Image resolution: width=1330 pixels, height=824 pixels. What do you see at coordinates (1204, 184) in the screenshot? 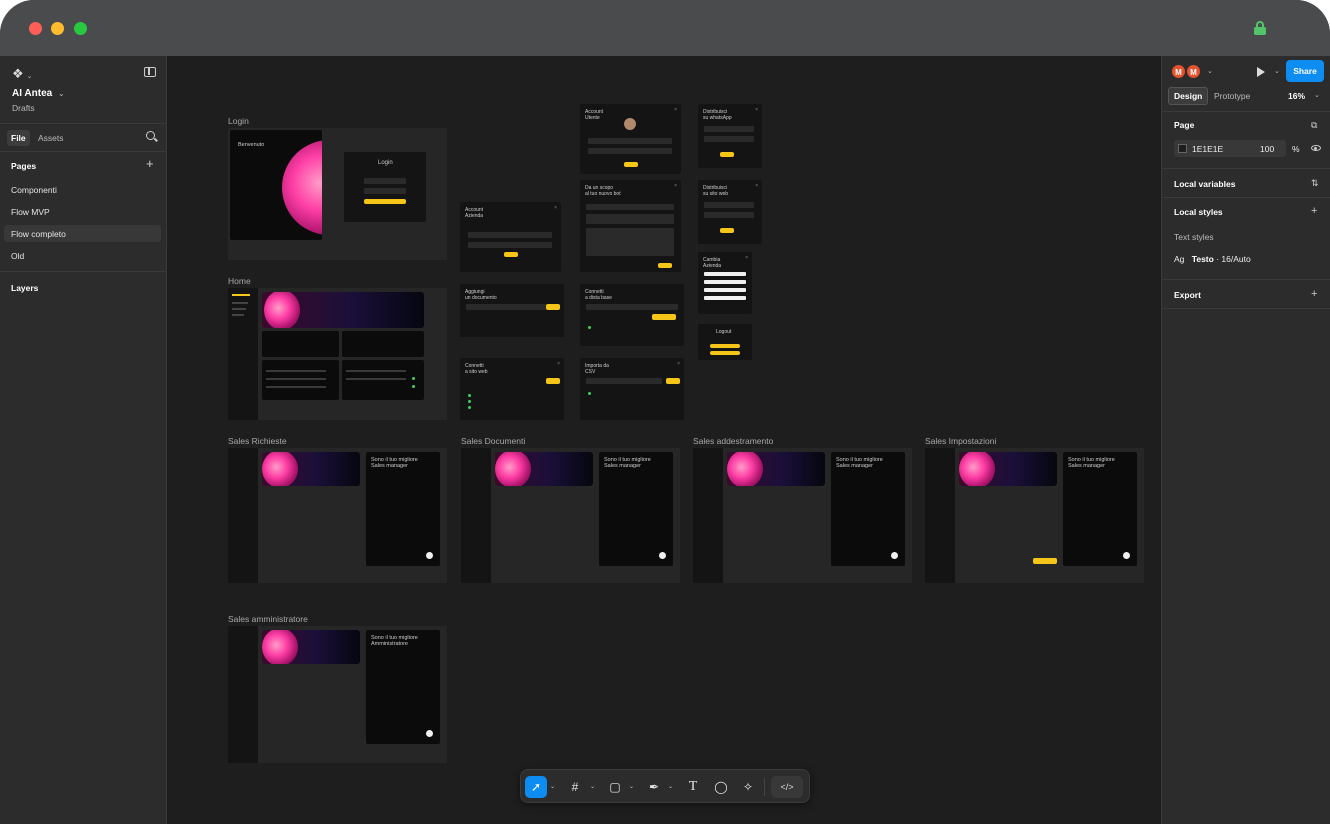
I see `local-variables-heading: Local variables` at bounding box center [1204, 184].